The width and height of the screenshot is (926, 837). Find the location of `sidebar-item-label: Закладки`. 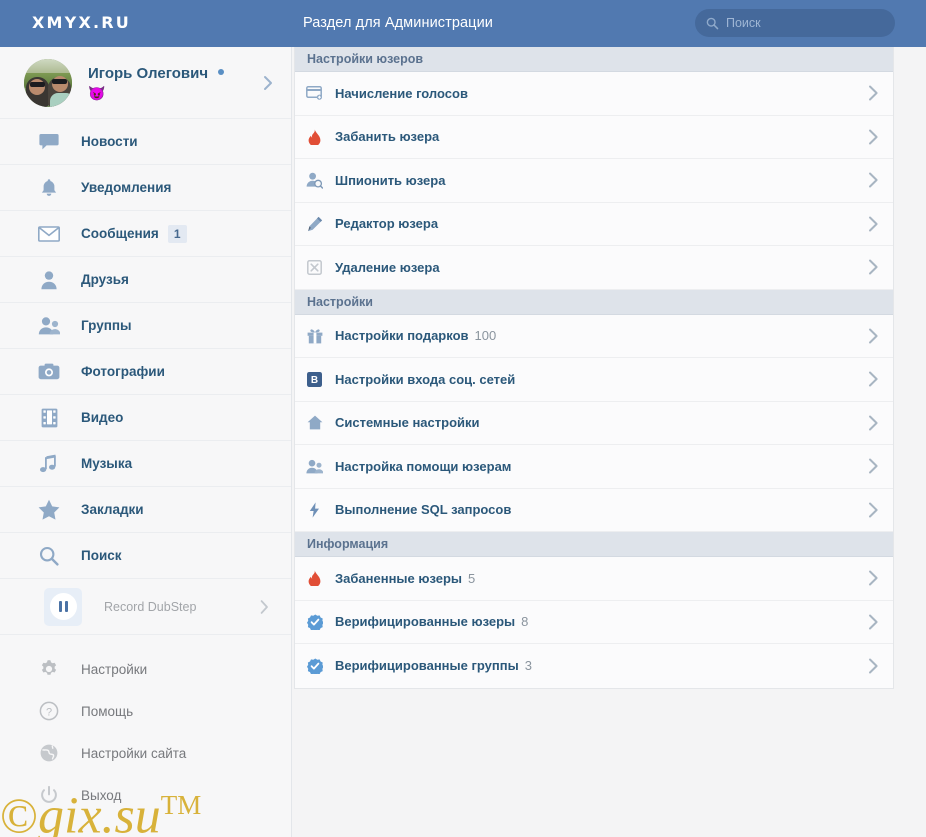

sidebar-item-label: Закладки is located at coordinates (112, 509).